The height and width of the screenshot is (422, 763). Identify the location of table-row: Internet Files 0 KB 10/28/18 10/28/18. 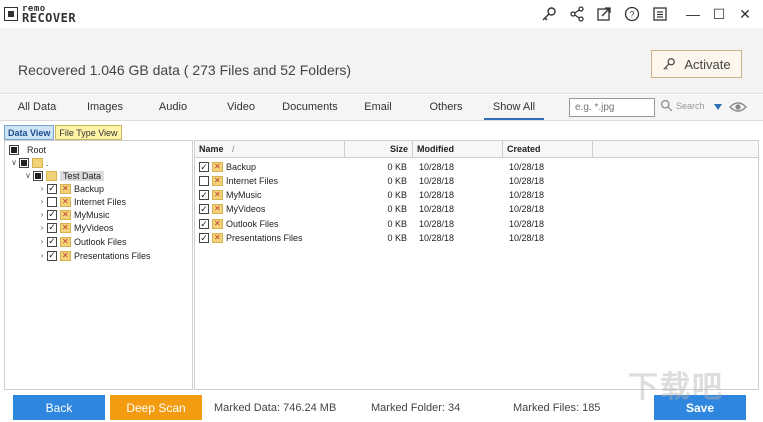
(395, 181).